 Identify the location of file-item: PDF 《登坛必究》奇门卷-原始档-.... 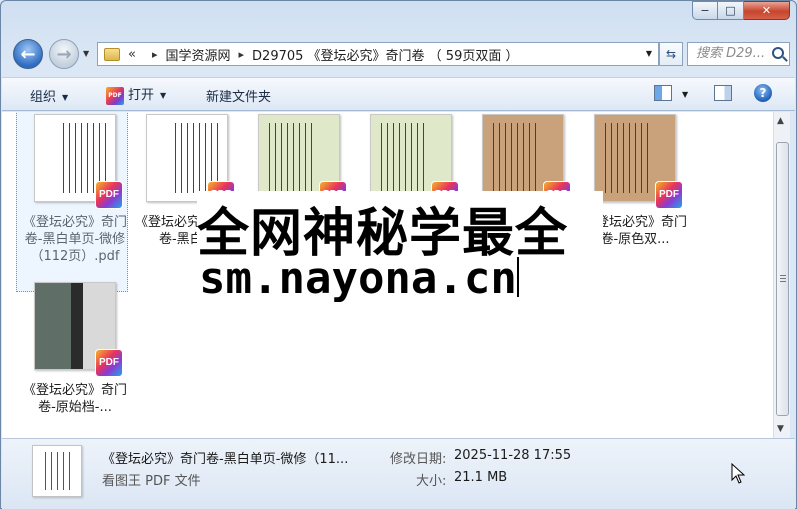
(75, 349).